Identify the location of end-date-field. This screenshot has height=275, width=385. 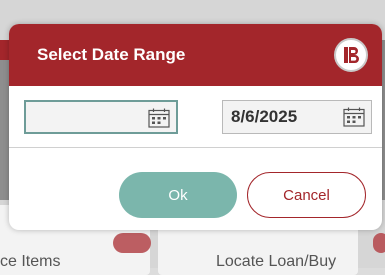
(297, 116).